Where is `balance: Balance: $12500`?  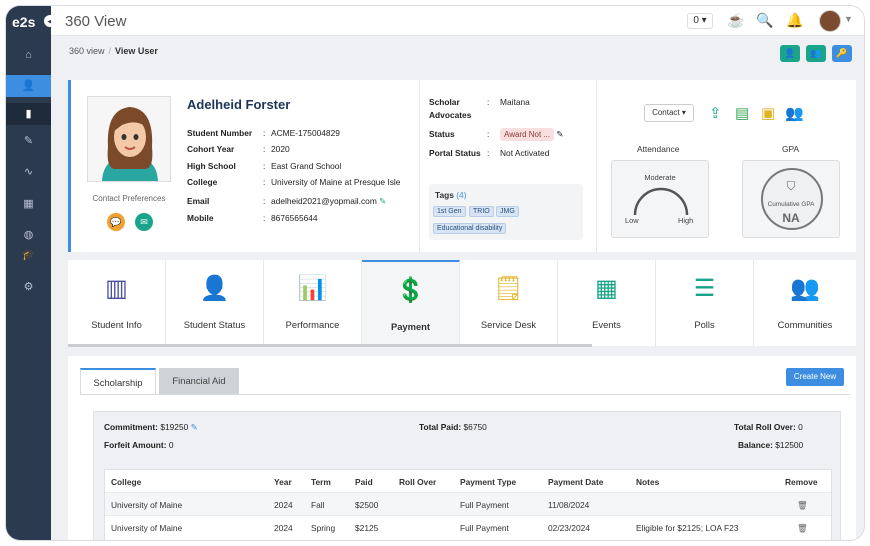
balance: Balance: $12500 is located at coordinates (771, 445).